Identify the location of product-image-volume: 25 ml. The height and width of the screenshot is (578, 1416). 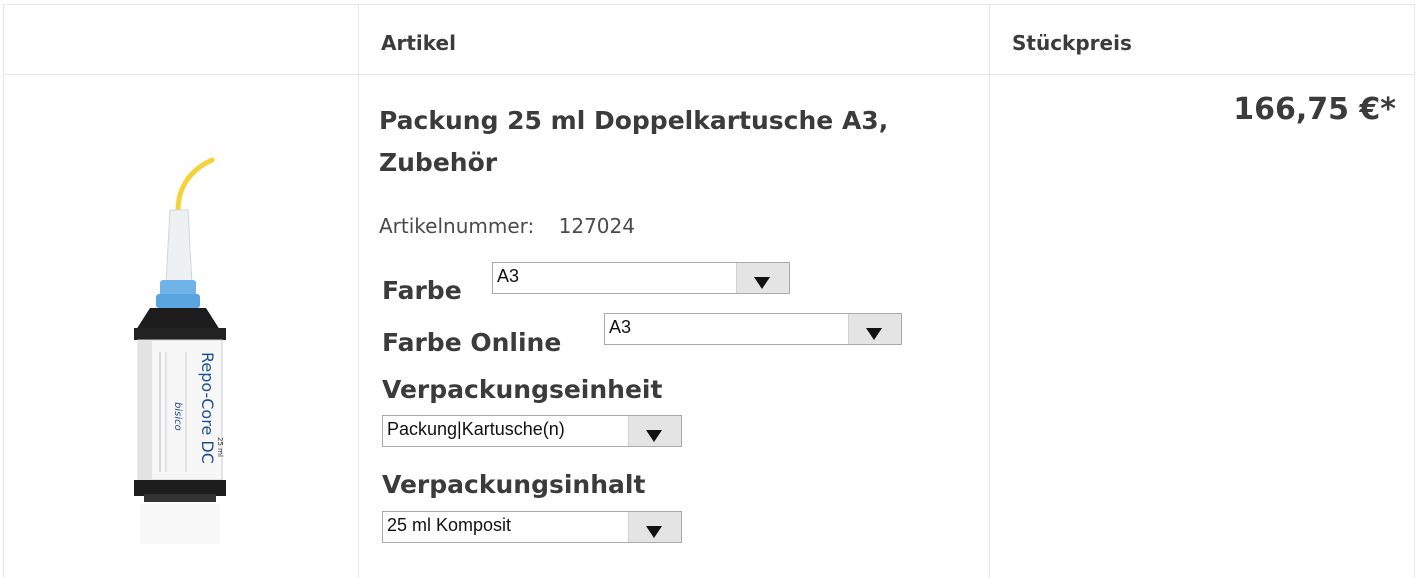
(220, 447).